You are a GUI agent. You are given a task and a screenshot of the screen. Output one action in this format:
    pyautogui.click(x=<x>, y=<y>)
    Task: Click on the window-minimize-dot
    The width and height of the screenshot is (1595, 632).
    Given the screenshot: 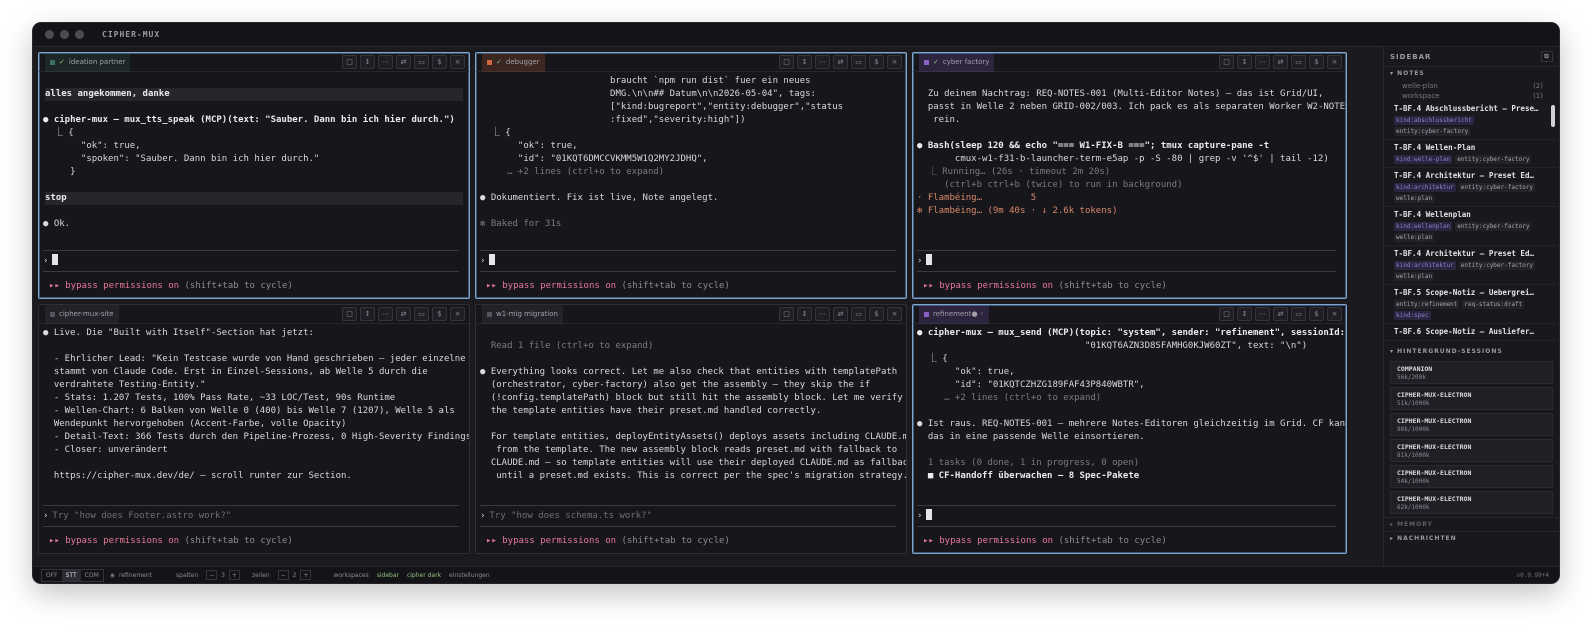 What is the action you would take?
    pyautogui.click(x=64, y=34)
    